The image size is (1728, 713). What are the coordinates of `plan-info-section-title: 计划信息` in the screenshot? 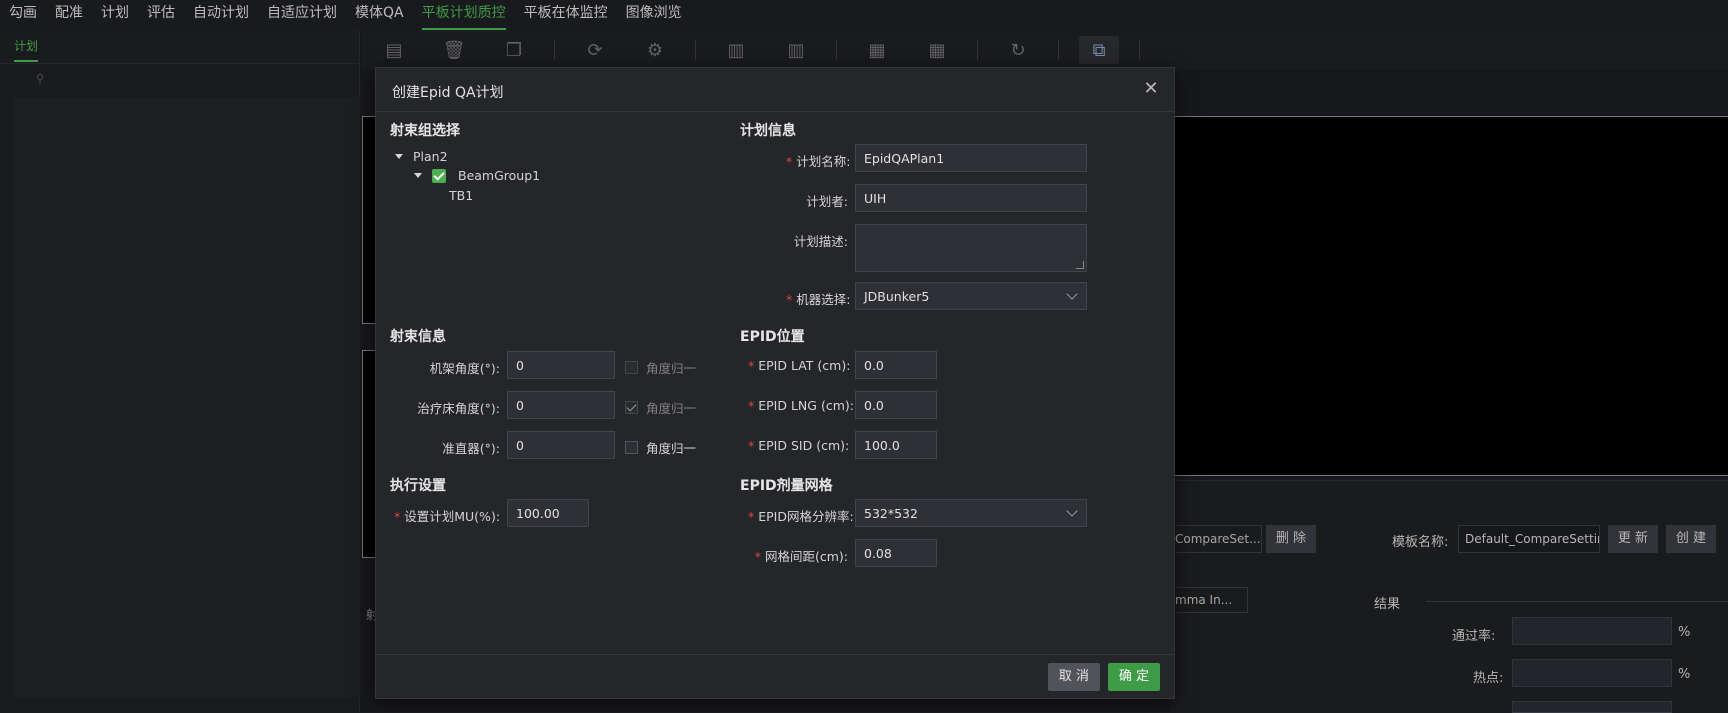 It's located at (768, 131).